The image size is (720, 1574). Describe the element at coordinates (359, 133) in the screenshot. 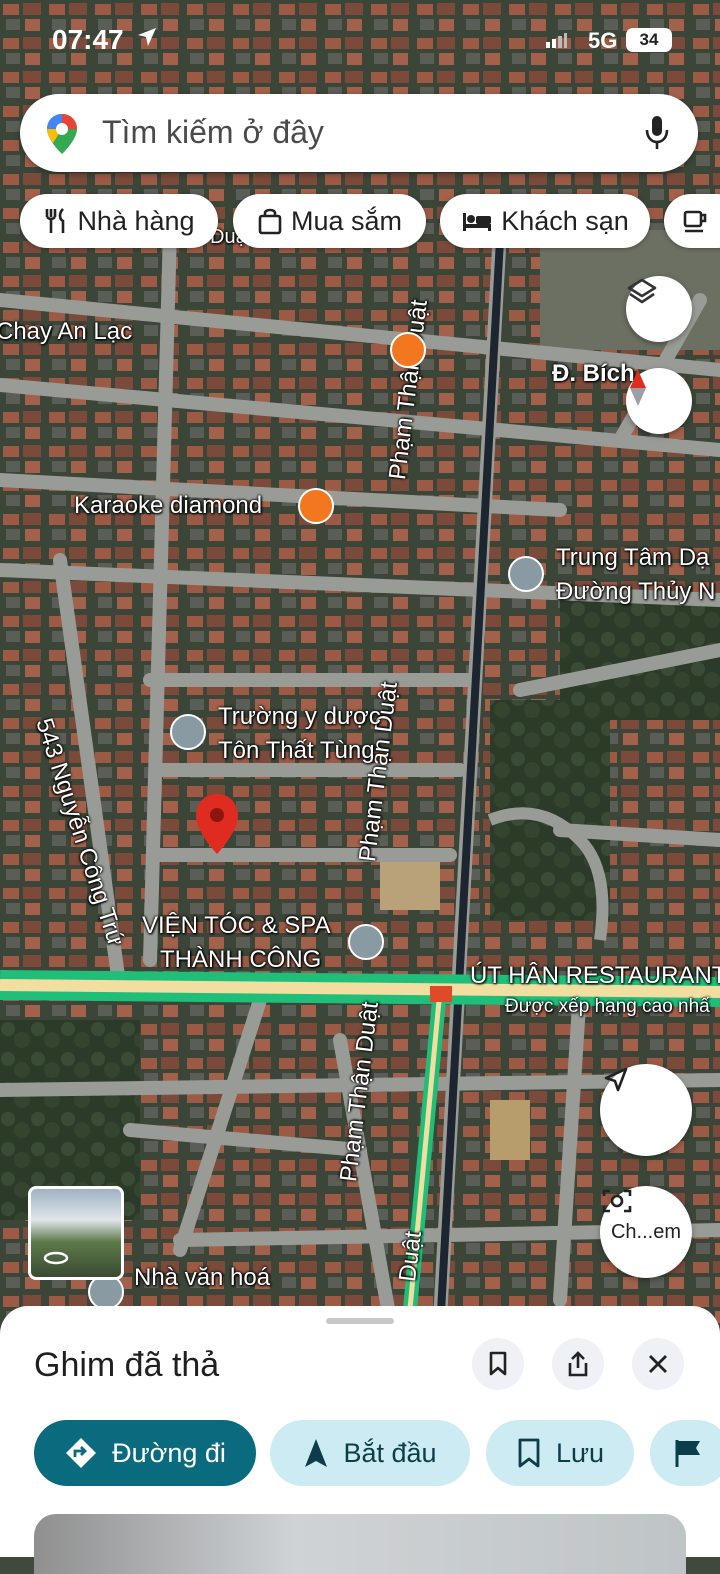

I see `search-bar: Tìm kiếm ở đây` at that location.